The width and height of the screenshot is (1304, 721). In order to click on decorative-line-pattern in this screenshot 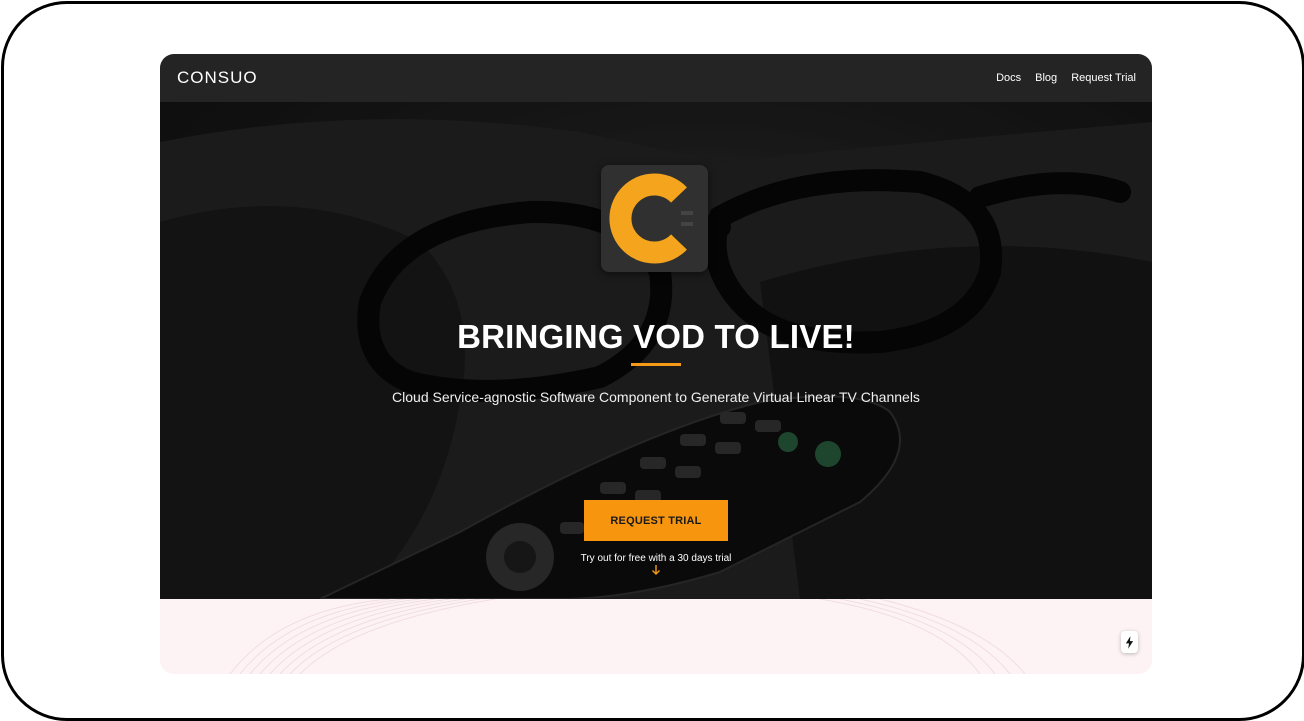, I will do `click(627, 636)`.